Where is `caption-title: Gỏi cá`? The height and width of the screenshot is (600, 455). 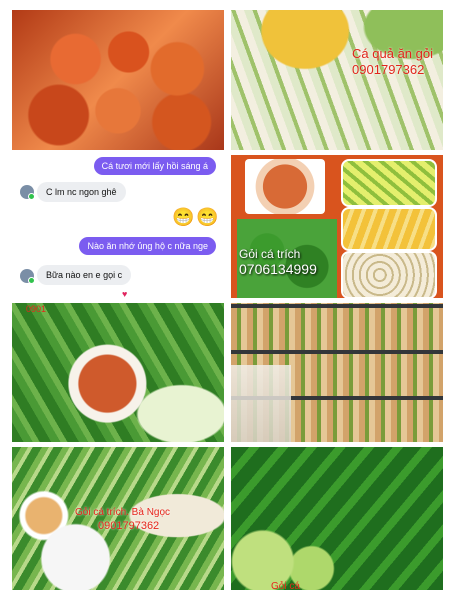 caption-title: Gỏi cá is located at coordinates (285, 585).